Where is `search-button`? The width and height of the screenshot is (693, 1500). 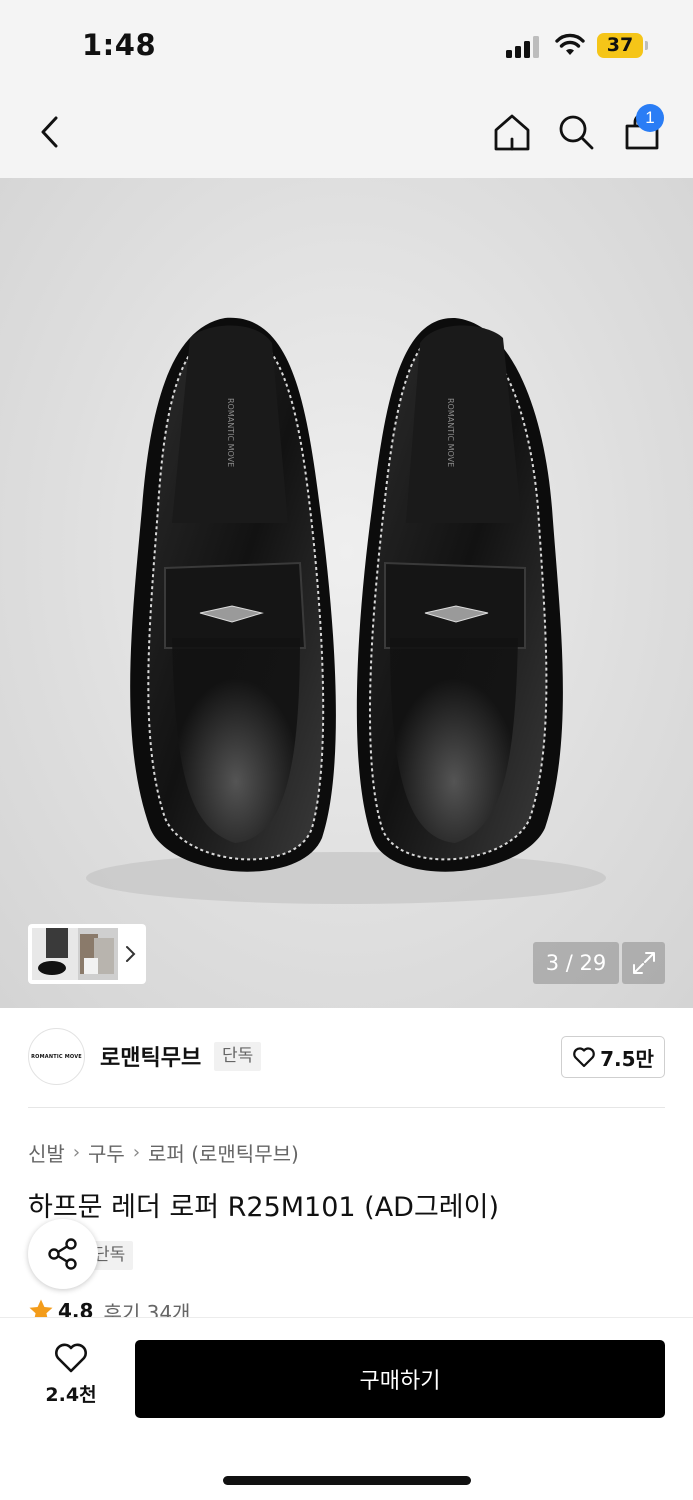 search-button is located at coordinates (576, 132).